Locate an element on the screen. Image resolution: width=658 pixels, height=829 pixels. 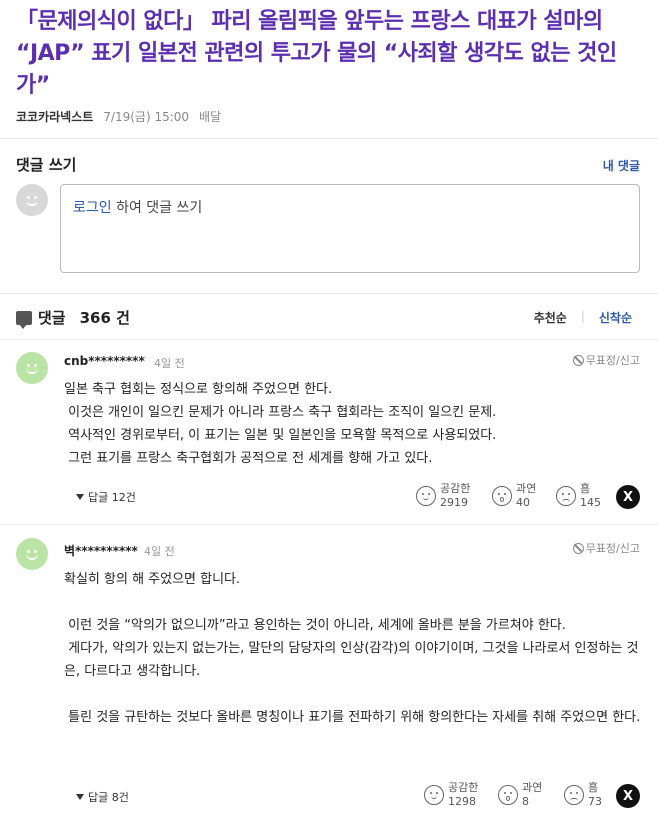
sort-options: 추천순 | 신착순 is located at coordinates (583, 317).